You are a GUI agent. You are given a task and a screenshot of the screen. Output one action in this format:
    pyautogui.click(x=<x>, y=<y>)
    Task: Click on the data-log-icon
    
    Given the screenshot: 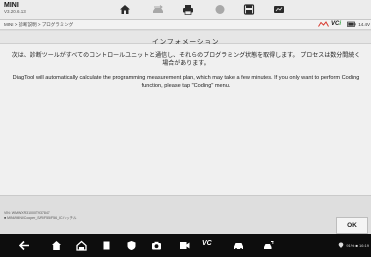 What is the action you would take?
    pyautogui.click(x=279, y=9)
    